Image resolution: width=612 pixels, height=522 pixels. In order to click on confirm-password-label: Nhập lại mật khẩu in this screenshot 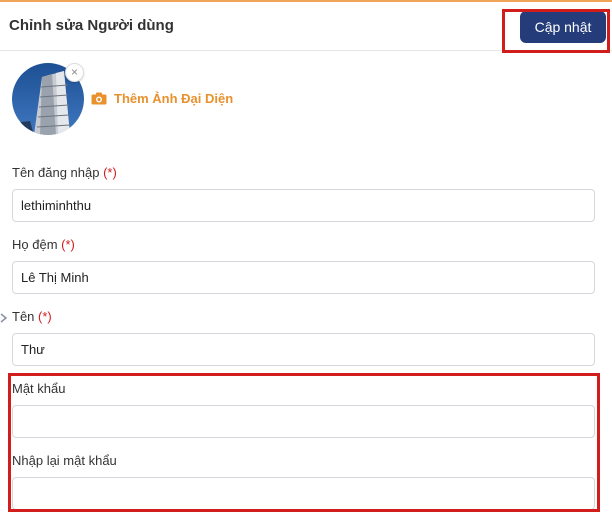, I will do `click(64, 460)`.